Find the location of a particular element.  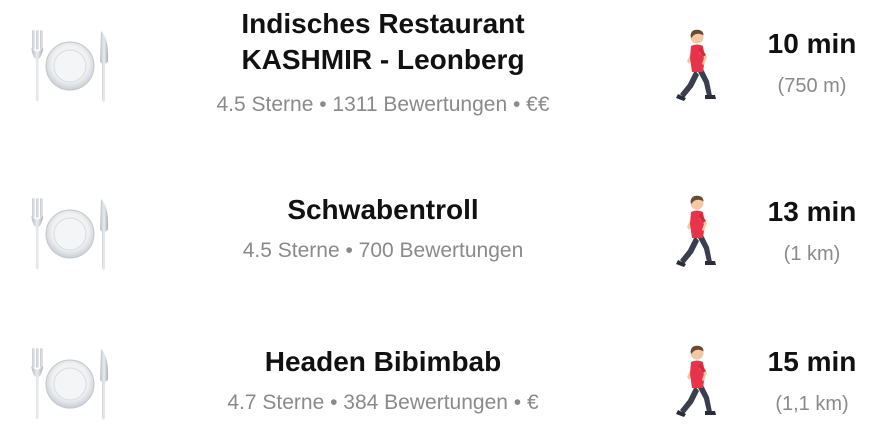

walking-info: 10 min (750 m) is located at coordinates (812, 63).